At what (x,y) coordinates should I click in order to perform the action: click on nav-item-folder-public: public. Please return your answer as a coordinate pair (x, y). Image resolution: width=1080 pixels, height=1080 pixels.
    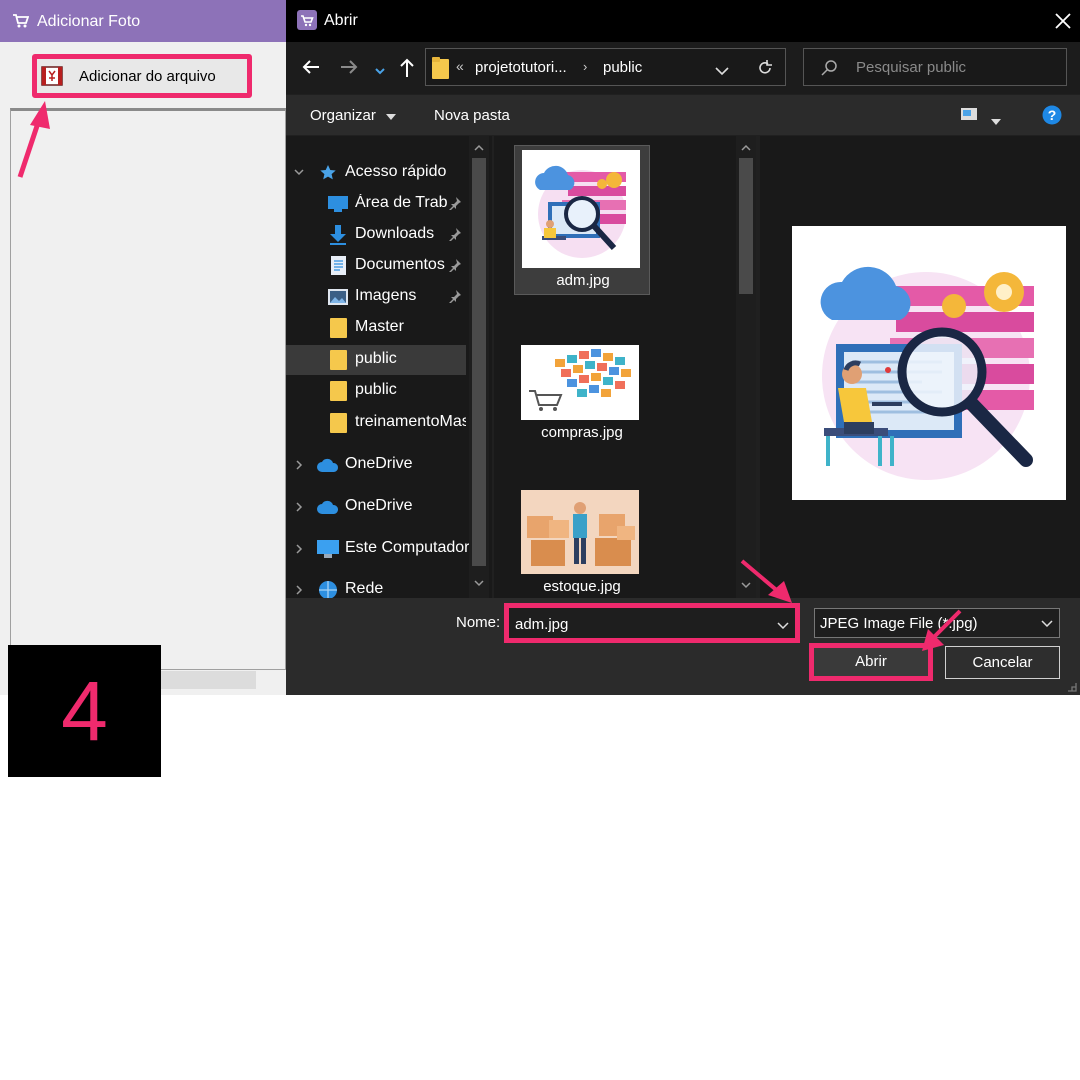
    Looking at the image, I should click on (376, 391).